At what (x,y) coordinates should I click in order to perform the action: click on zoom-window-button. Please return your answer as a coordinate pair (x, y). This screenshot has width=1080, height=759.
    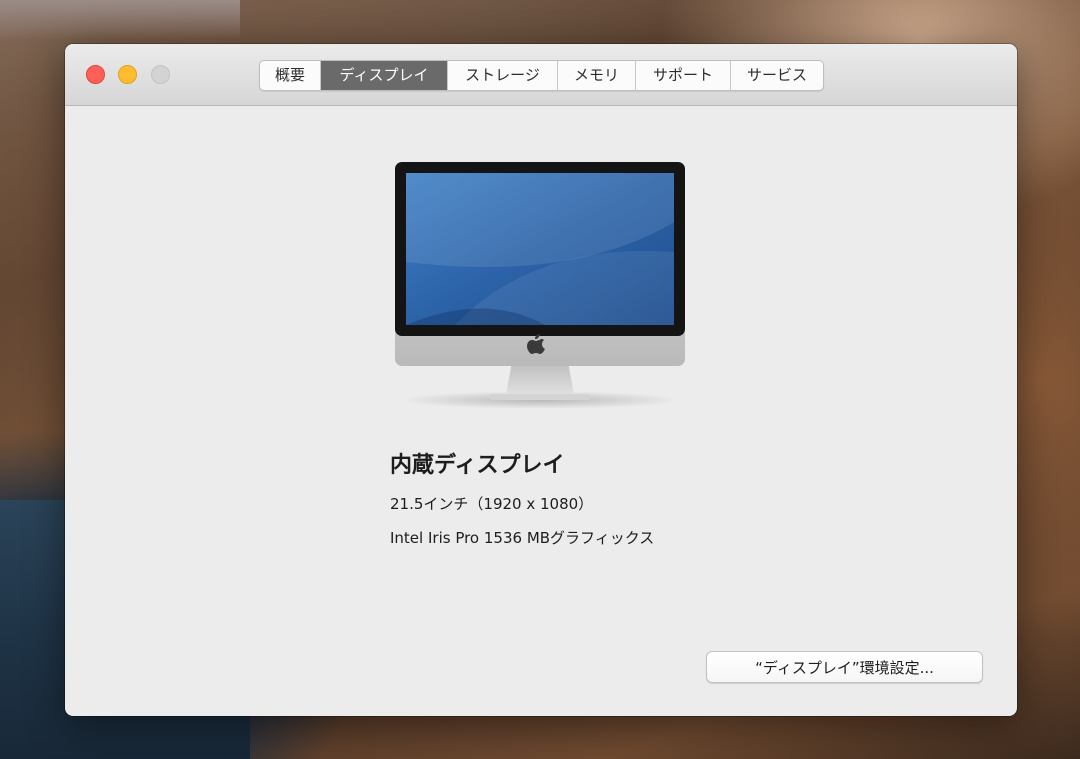
    Looking at the image, I should click on (160, 74).